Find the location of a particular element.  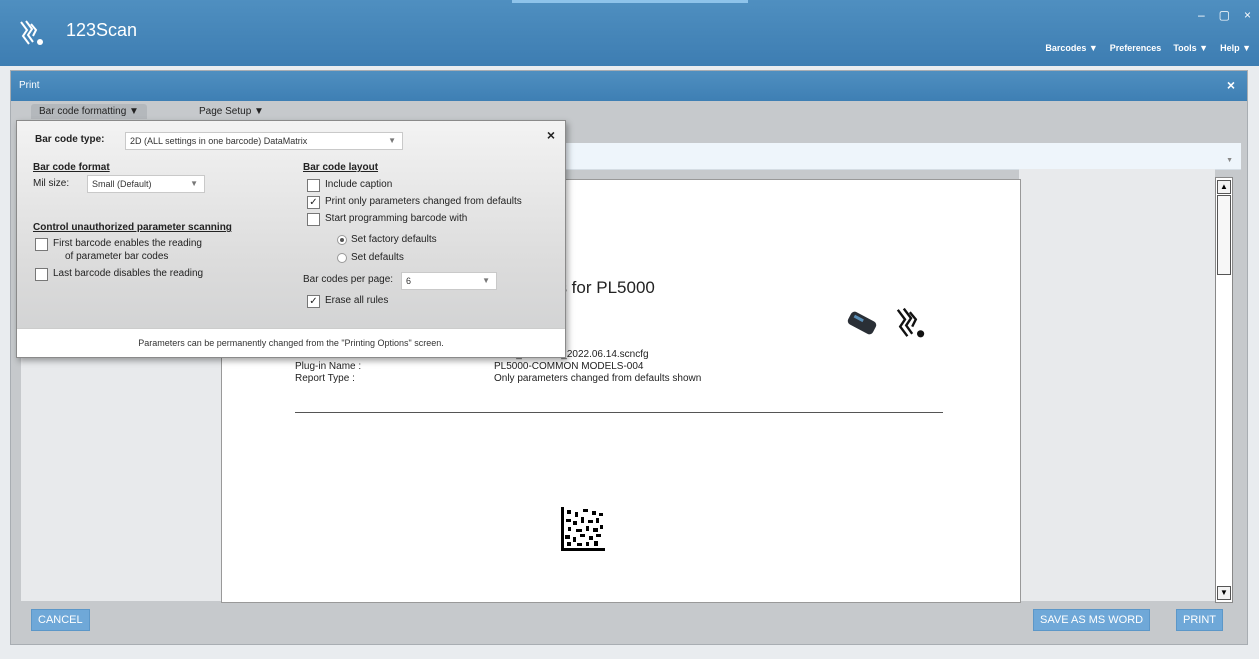

cancel-button: CANCEL is located at coordinates (60, 620).